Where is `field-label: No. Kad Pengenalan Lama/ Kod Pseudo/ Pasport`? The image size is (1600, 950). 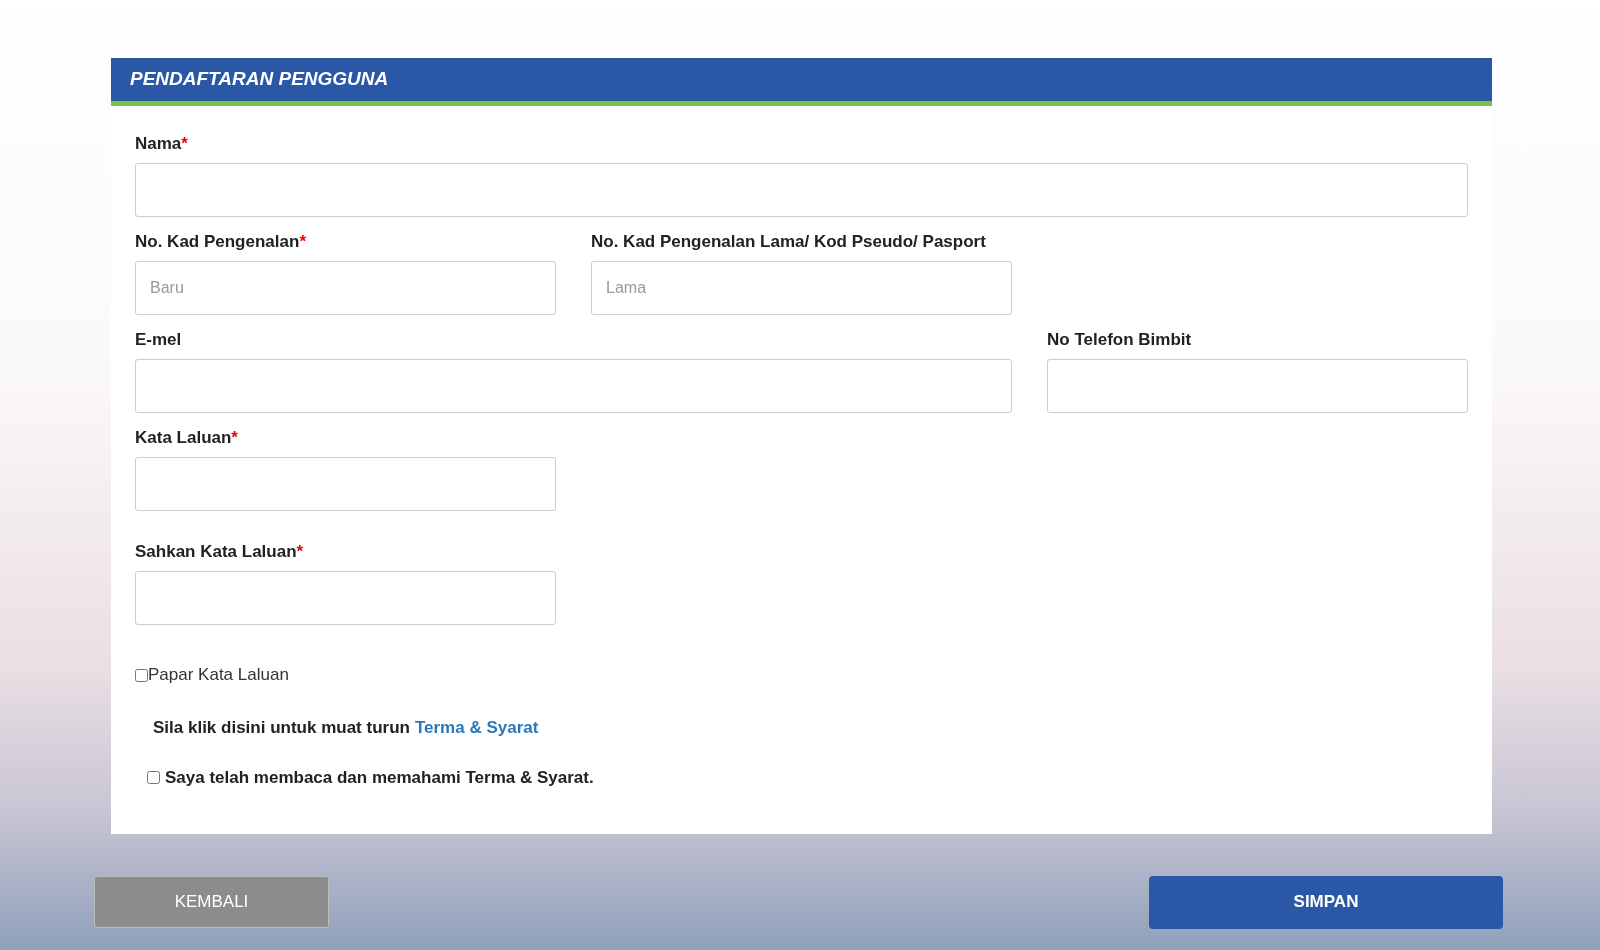 field-label: No. Kad Pengenalan Lama/ Kod Pseudo/ Pasport is located at coordinates (788, 242).